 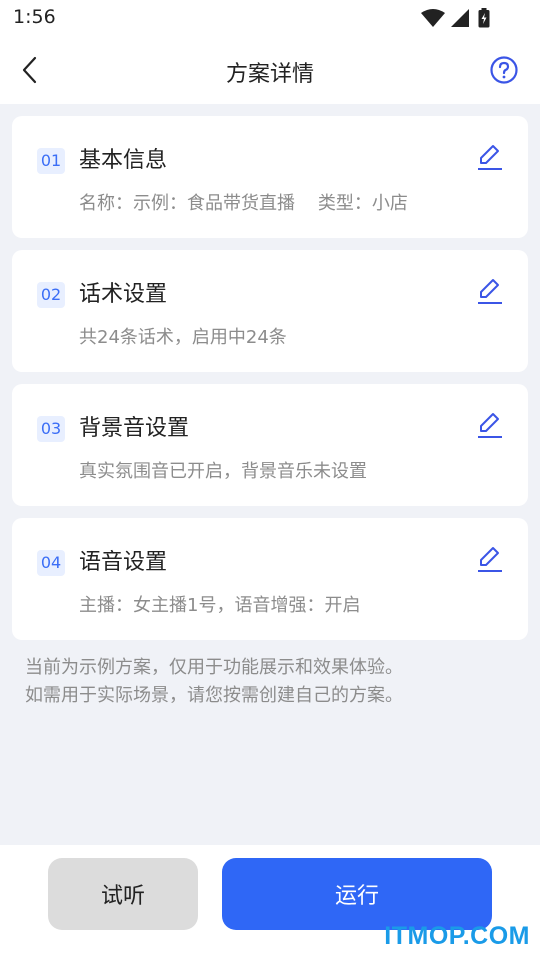 I want to click on top-area: 1:56 方案详情, so click(x=270, y=52).